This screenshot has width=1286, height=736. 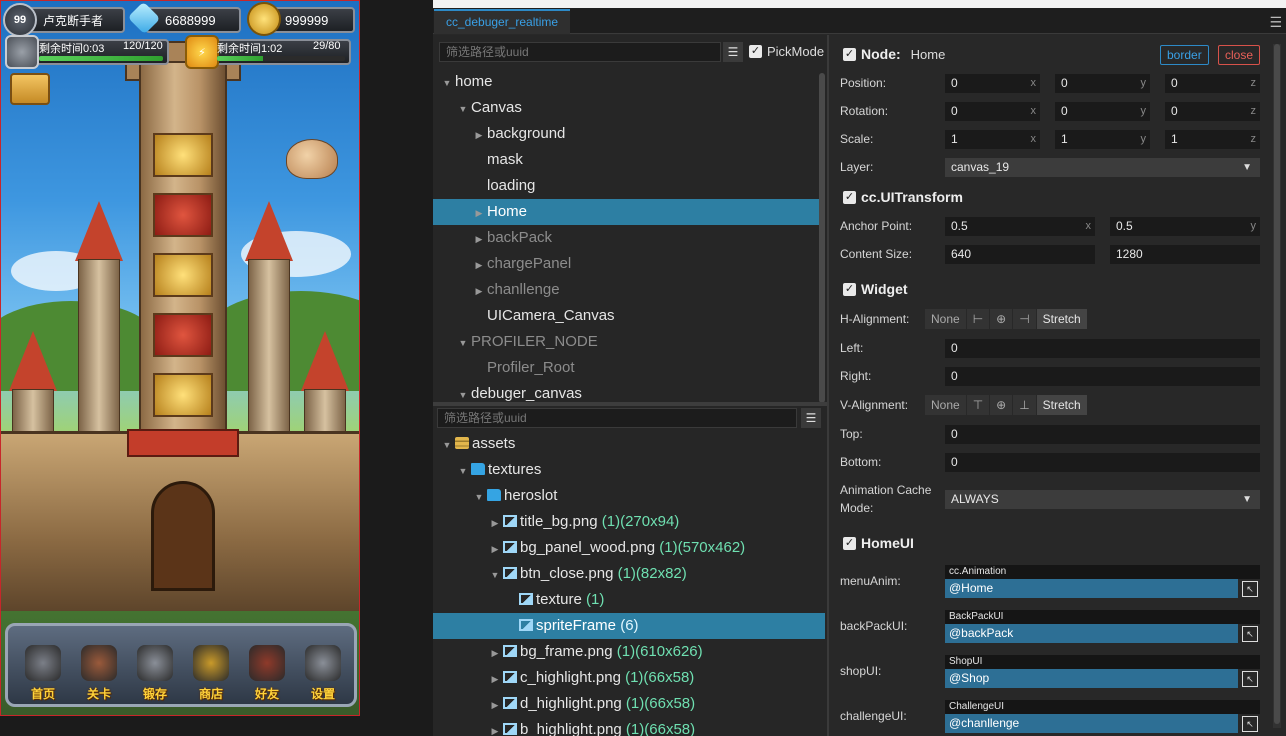 What do you see at coordinates (193, 20) in the screenshot?
I see `diamond-panel: 6688999` at bounding box center [193, 20].